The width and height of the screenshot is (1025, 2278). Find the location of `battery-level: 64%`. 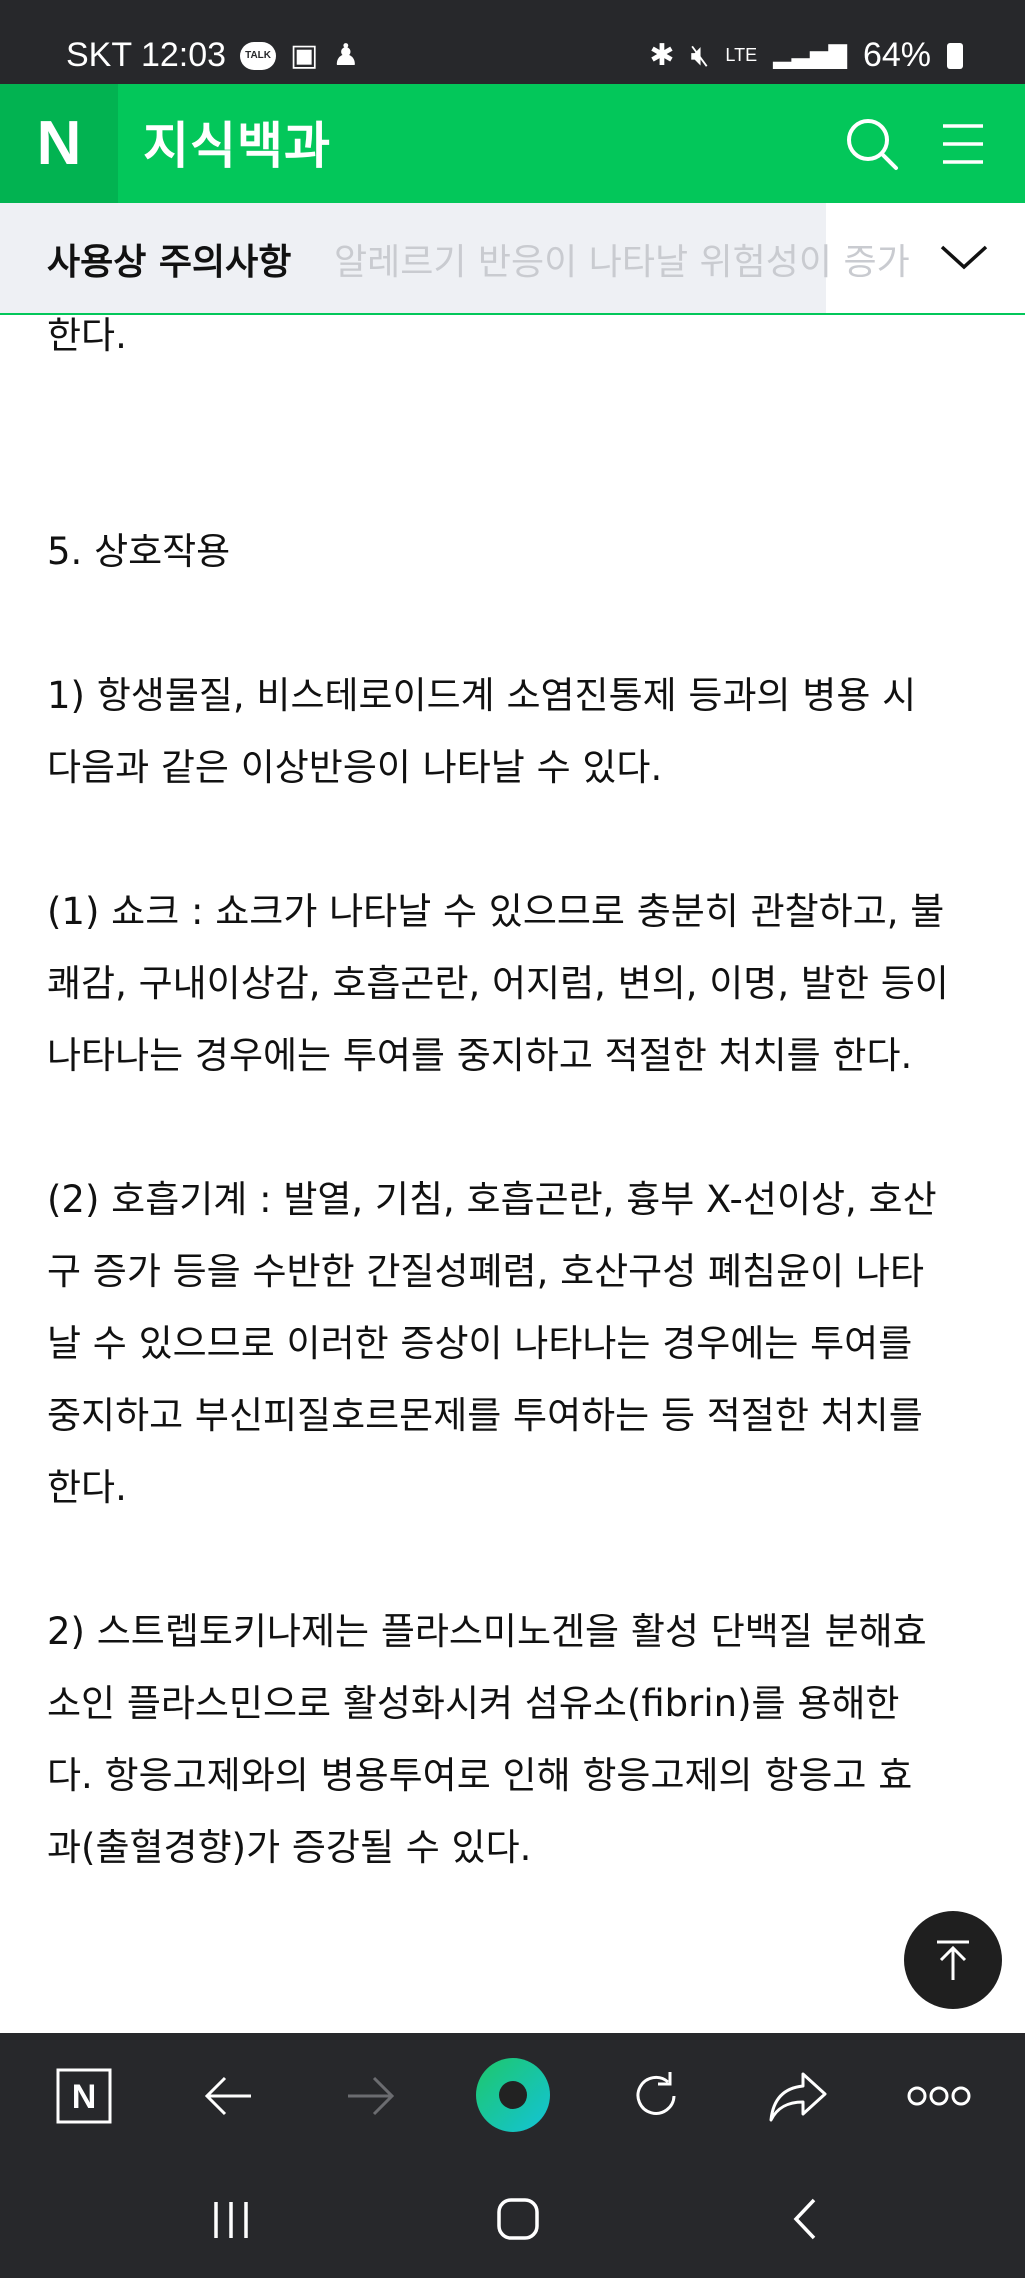

battery-level: 64% is located at coordinates (896, 55).